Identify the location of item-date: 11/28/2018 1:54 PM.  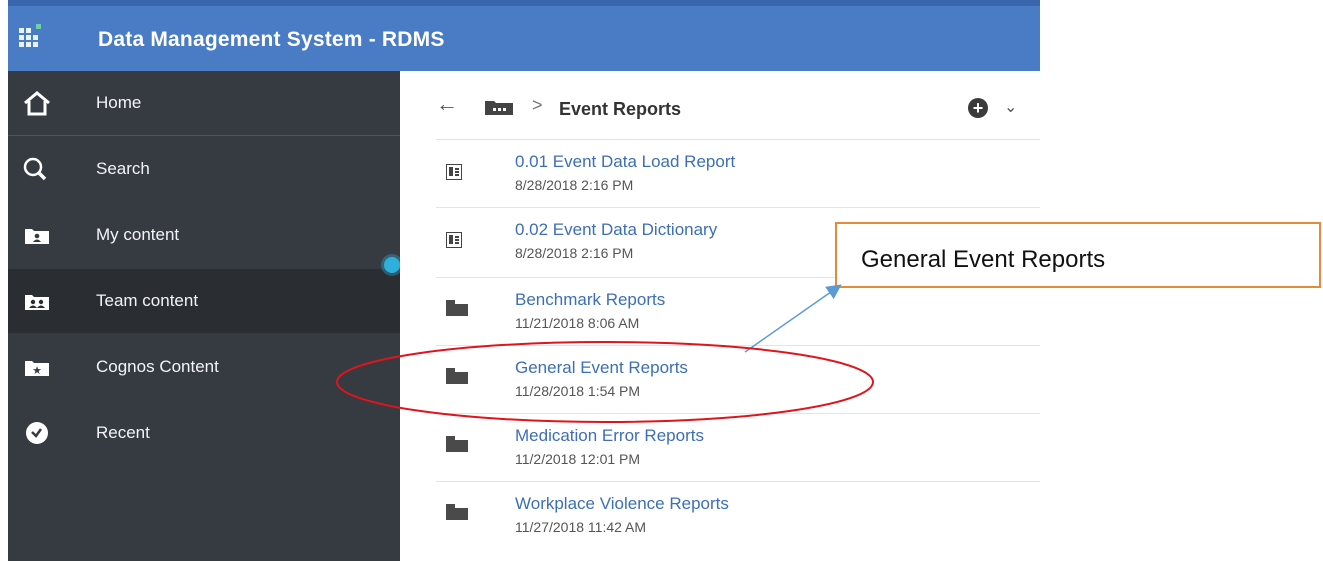
(578, 391).